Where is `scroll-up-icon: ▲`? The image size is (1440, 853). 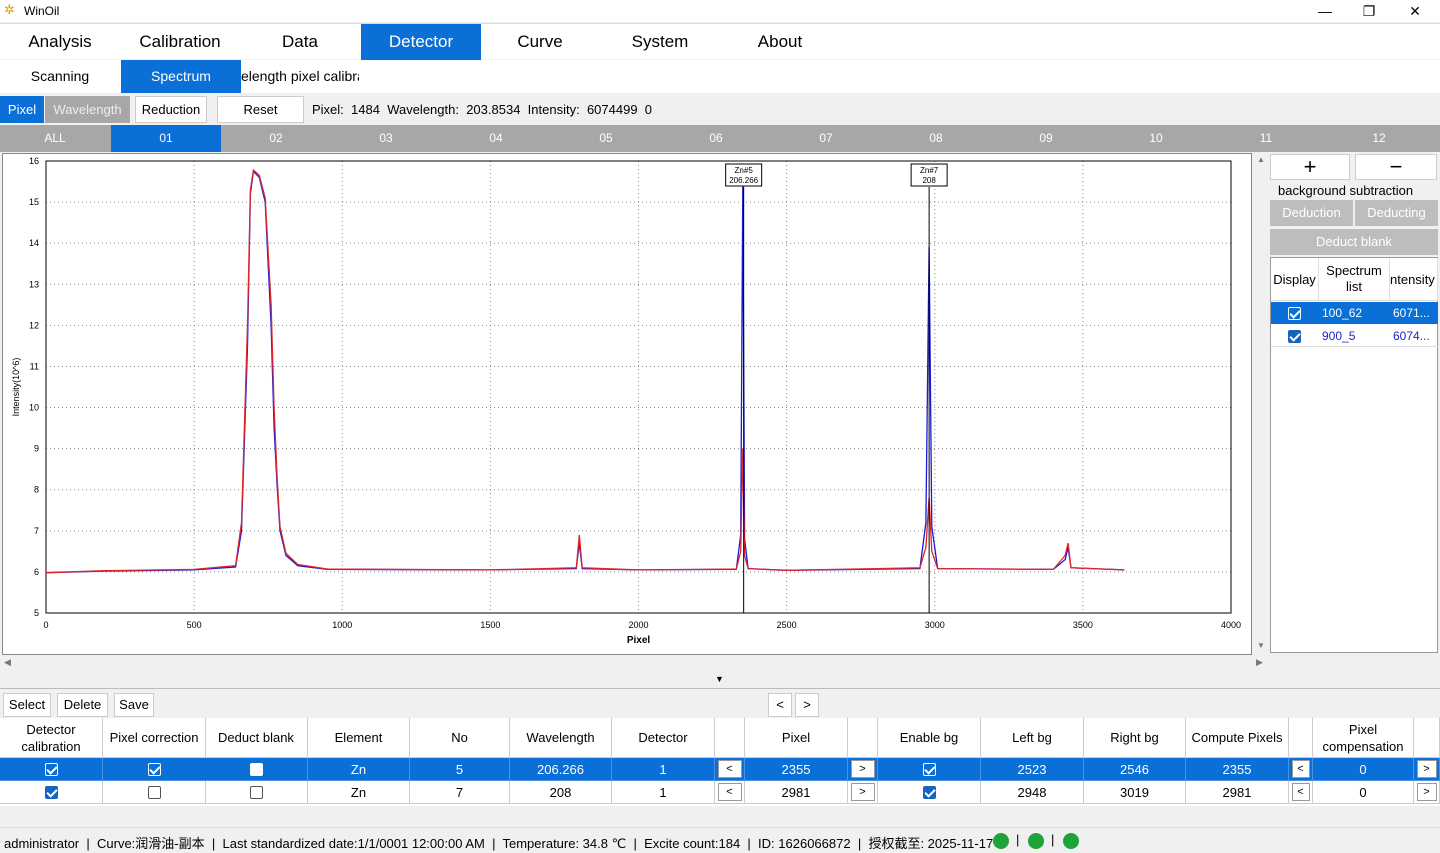 scroll-up-icon: ▲ is located at coordinates (1261, 159).